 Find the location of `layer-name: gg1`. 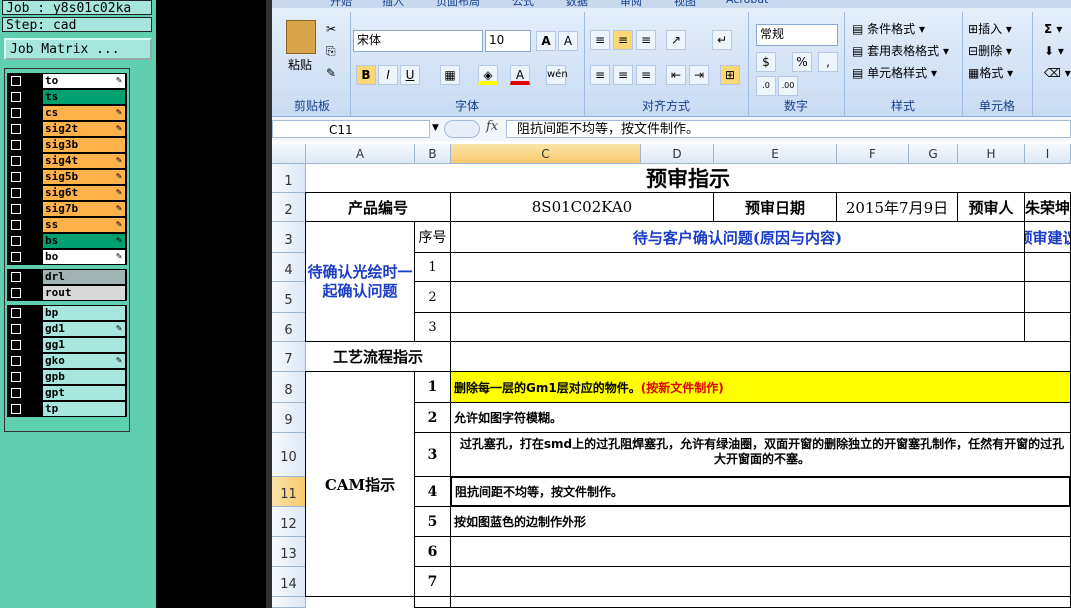

layer-name: gg1 is located at coordinates (84, 345).